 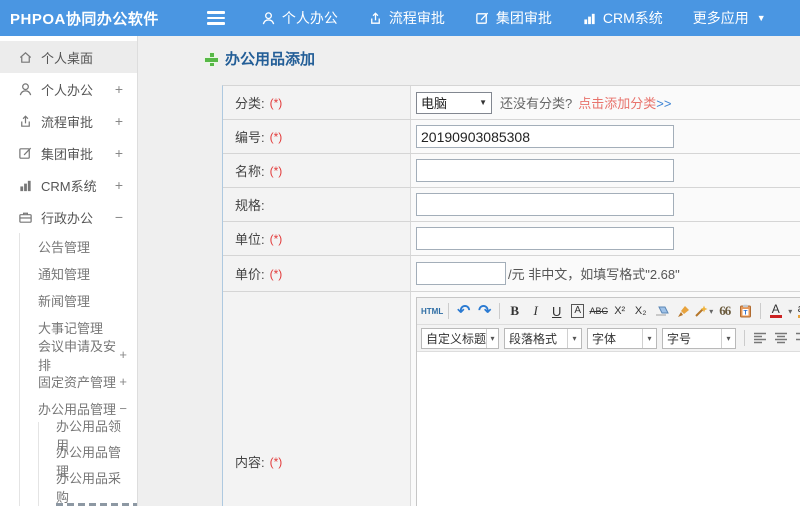 I want to click on nav-group-approval: 集团审批, so click(x=513, y=18).